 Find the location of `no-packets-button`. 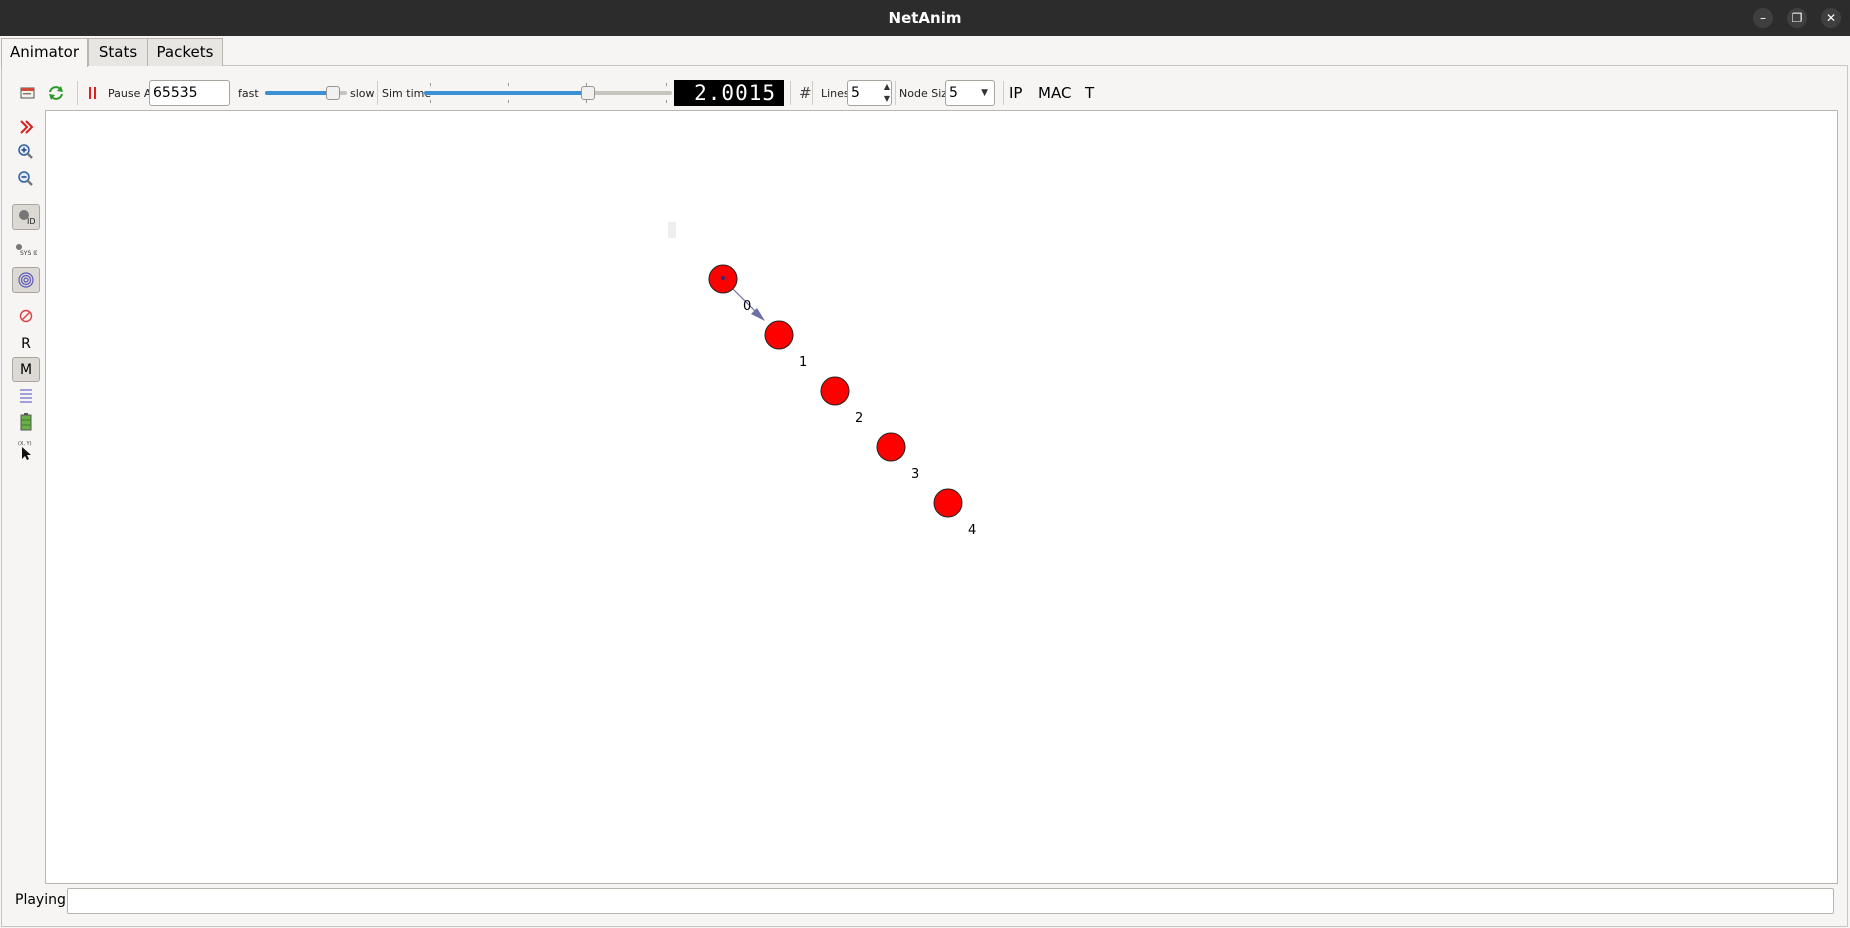

no-packets-button is located at coordinates (26, 316).